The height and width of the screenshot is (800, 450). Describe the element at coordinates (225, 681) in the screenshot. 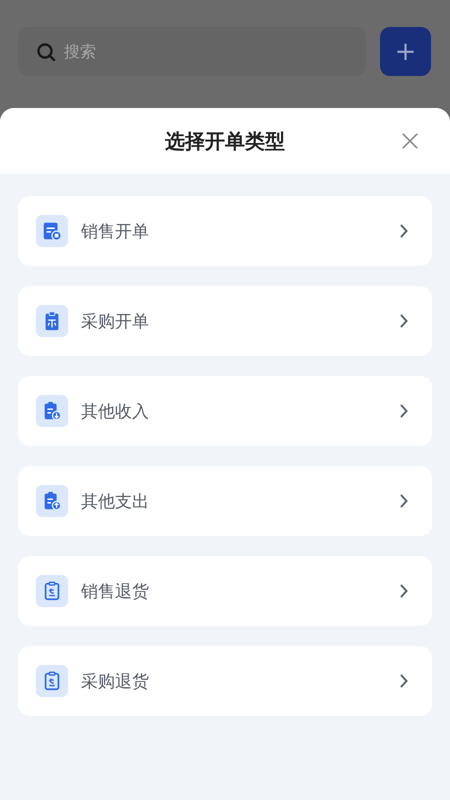

I see `option-card: 采购退货` at that location.